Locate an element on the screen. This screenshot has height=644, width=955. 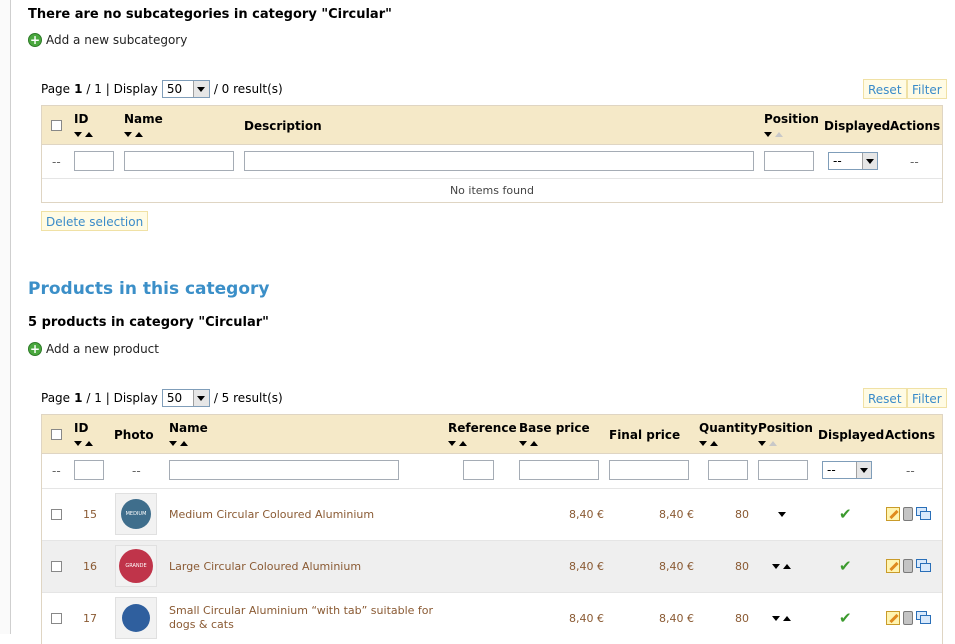
sort-quantity is located at coordinates (708, 443).